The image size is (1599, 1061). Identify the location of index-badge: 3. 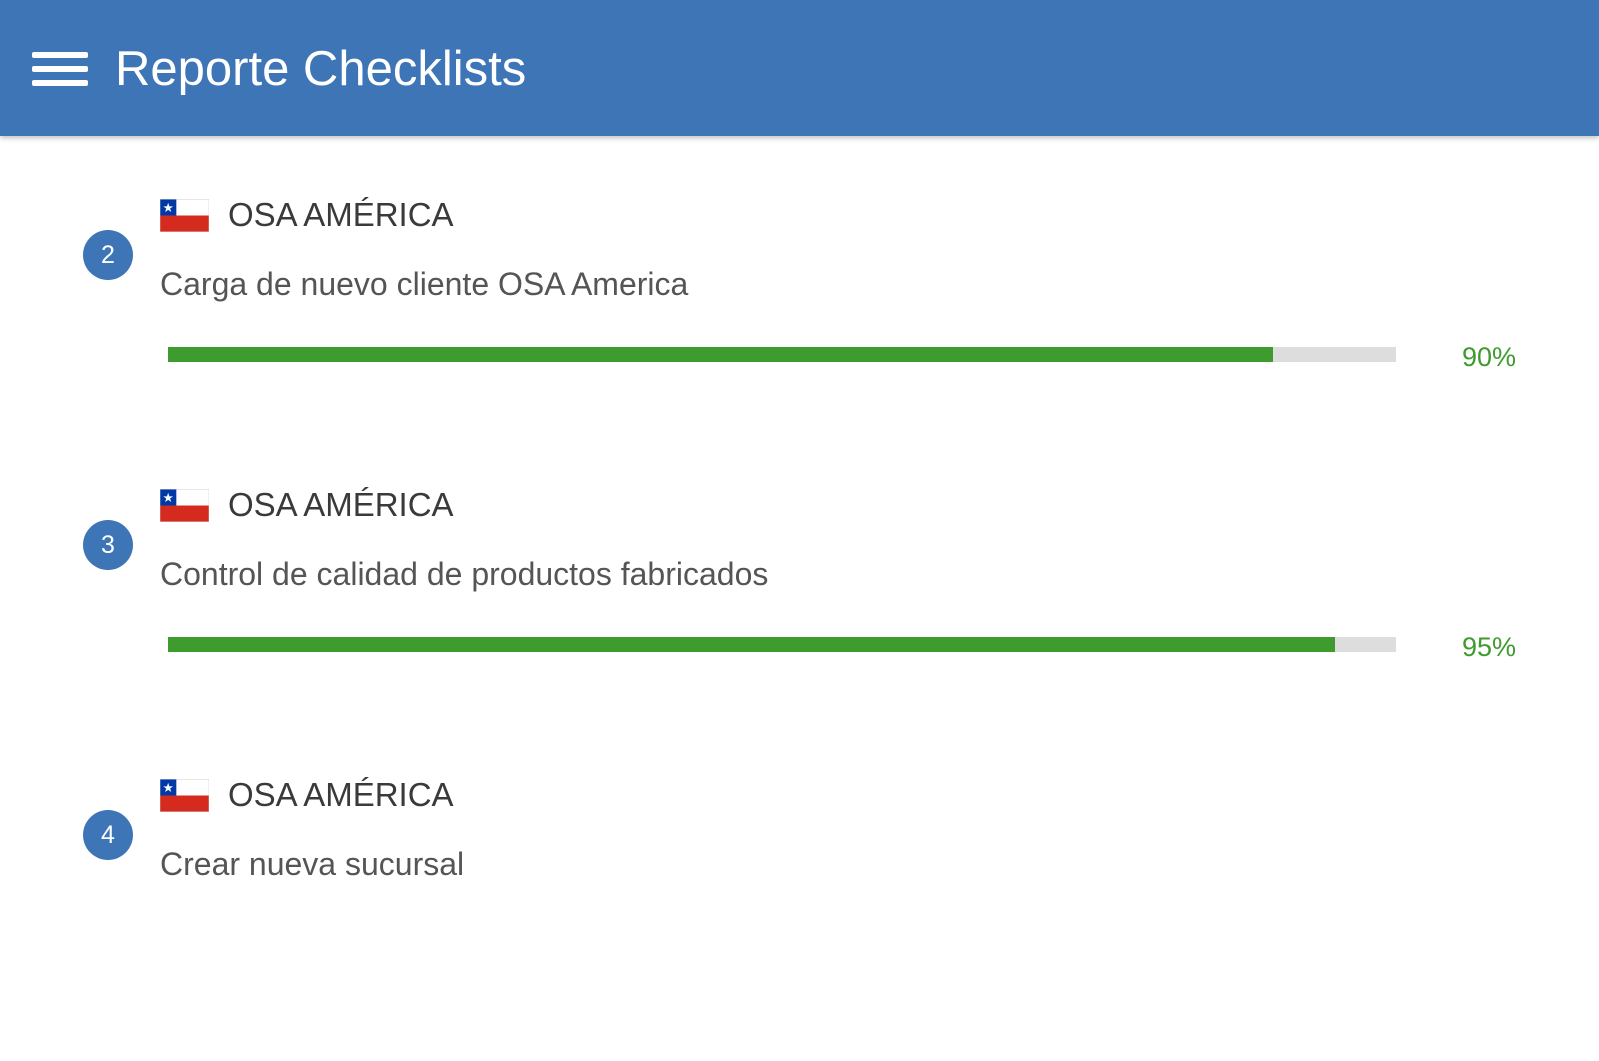
(108, 545).